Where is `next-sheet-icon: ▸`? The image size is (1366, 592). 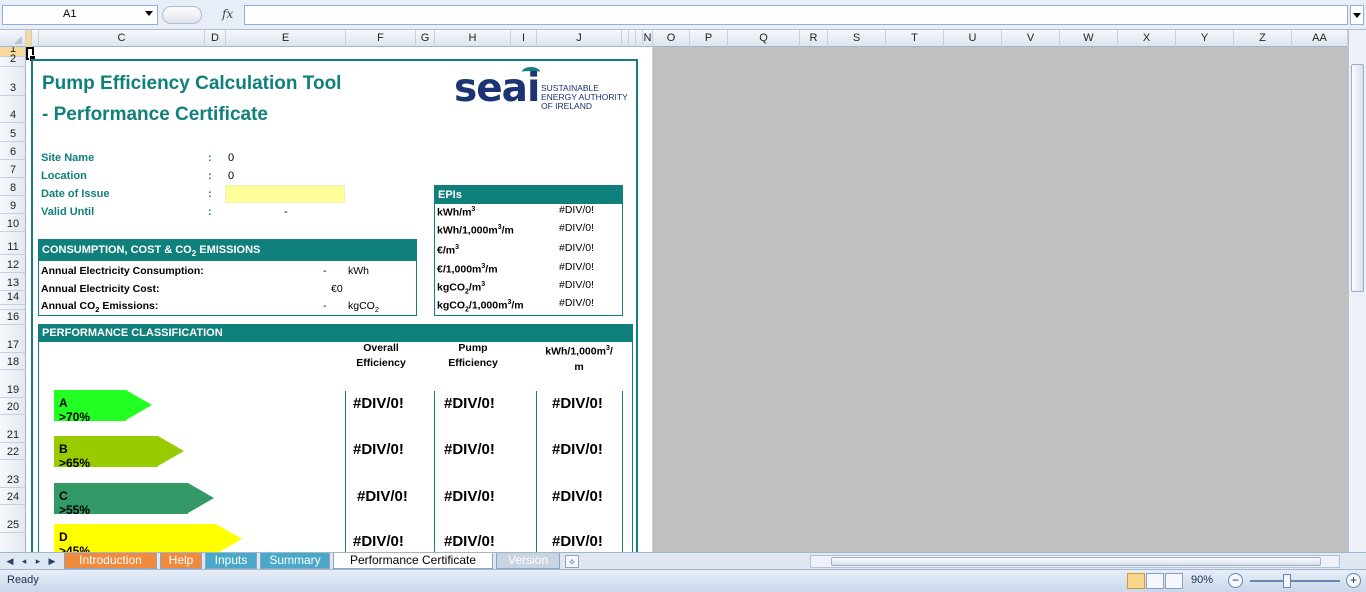
next-sheet-icon: ▸ is located at coordinates (38, 561).